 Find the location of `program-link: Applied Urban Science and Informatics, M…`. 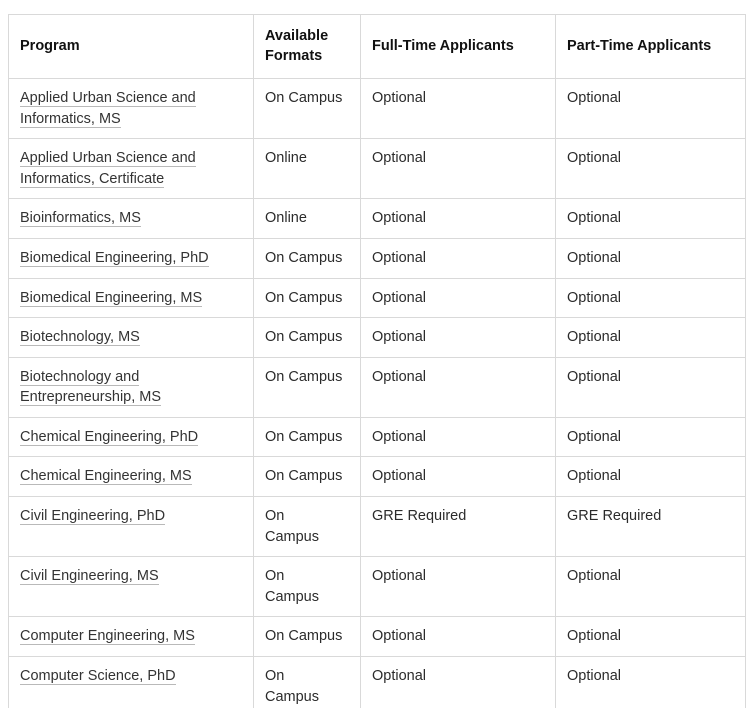

program-link: Applied Urban Science and Informatics, M… is located at coordinates (108, 109).